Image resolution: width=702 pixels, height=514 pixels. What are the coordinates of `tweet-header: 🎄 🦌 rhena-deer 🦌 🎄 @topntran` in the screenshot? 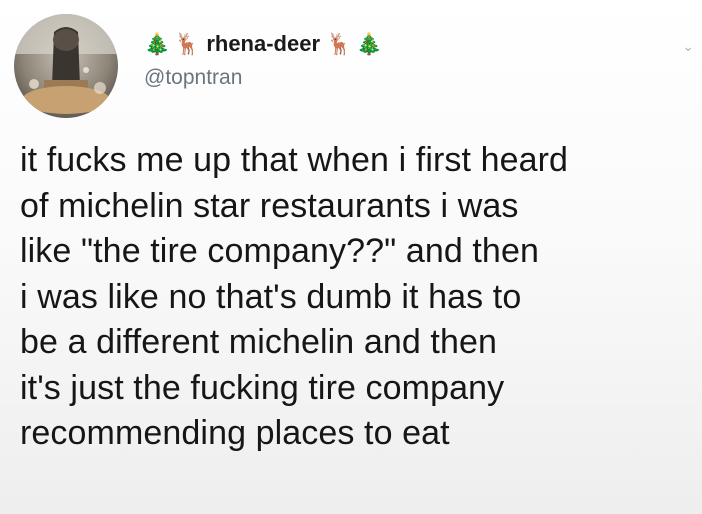 It's located at (198, 66).